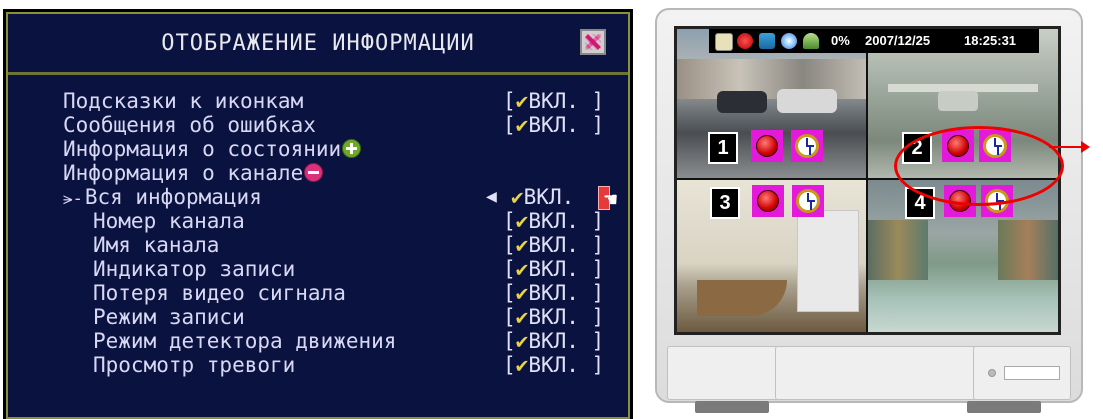  What do you see at coordinates (318, 245) in the screenshot?
I see `menu-item-channel-name: Имя канала [✔ВКЛ. ]` at bounding box center [318, 245].